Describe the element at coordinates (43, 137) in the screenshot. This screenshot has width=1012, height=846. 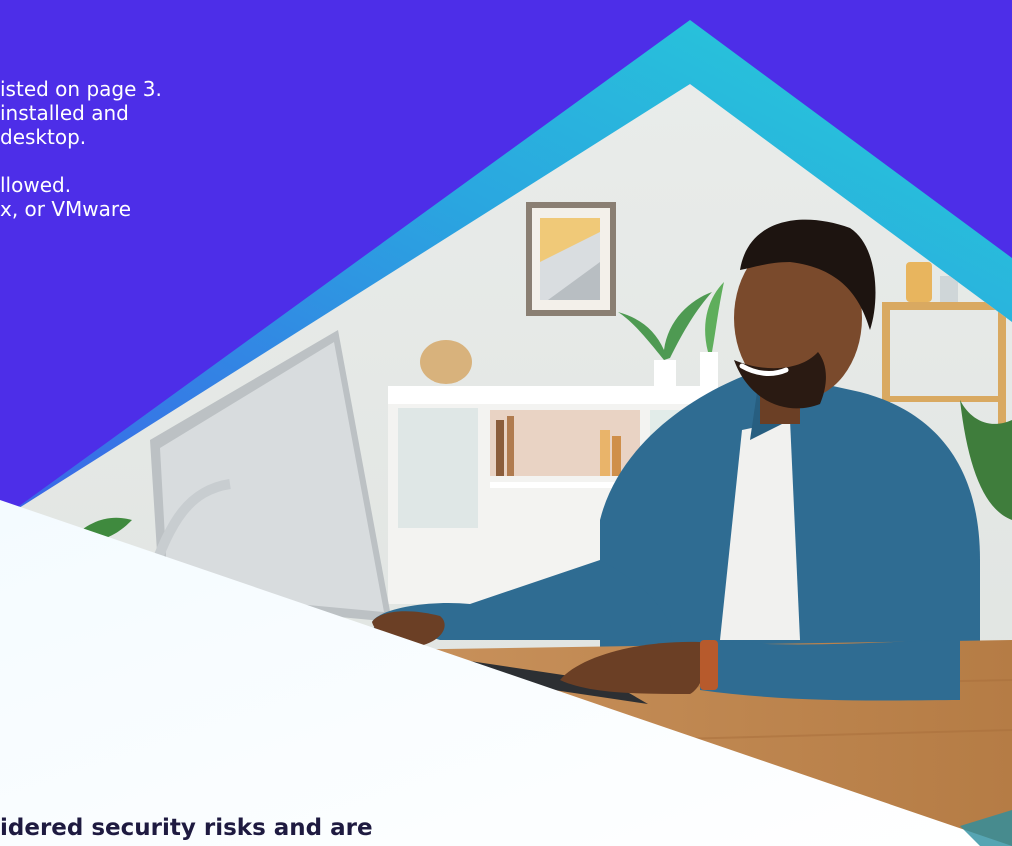
I see `body-line: desktop.` at that location.